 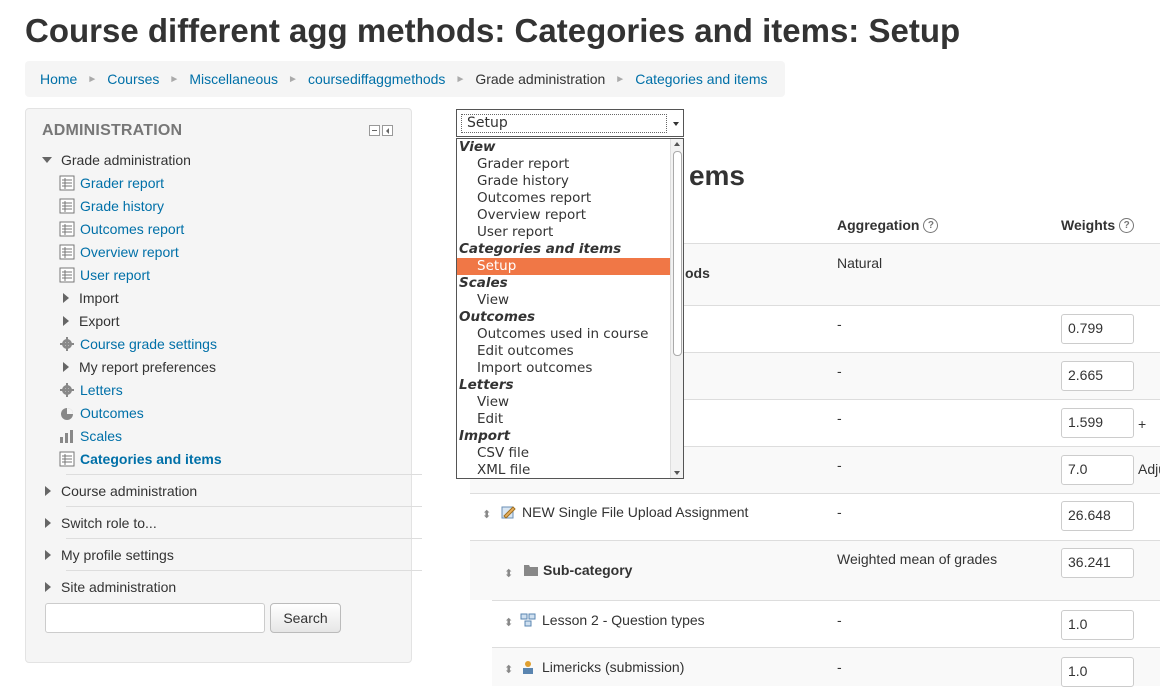 What do you see at coordinates (119, 252) in the screenshot?
I see `sidebar-item-overview-report: Overview report` at bounding box center [119, 252].